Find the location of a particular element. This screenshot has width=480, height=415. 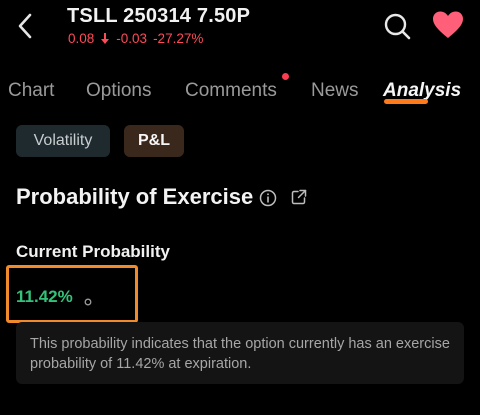

tab-news: News is located at coordinates (335, 91).